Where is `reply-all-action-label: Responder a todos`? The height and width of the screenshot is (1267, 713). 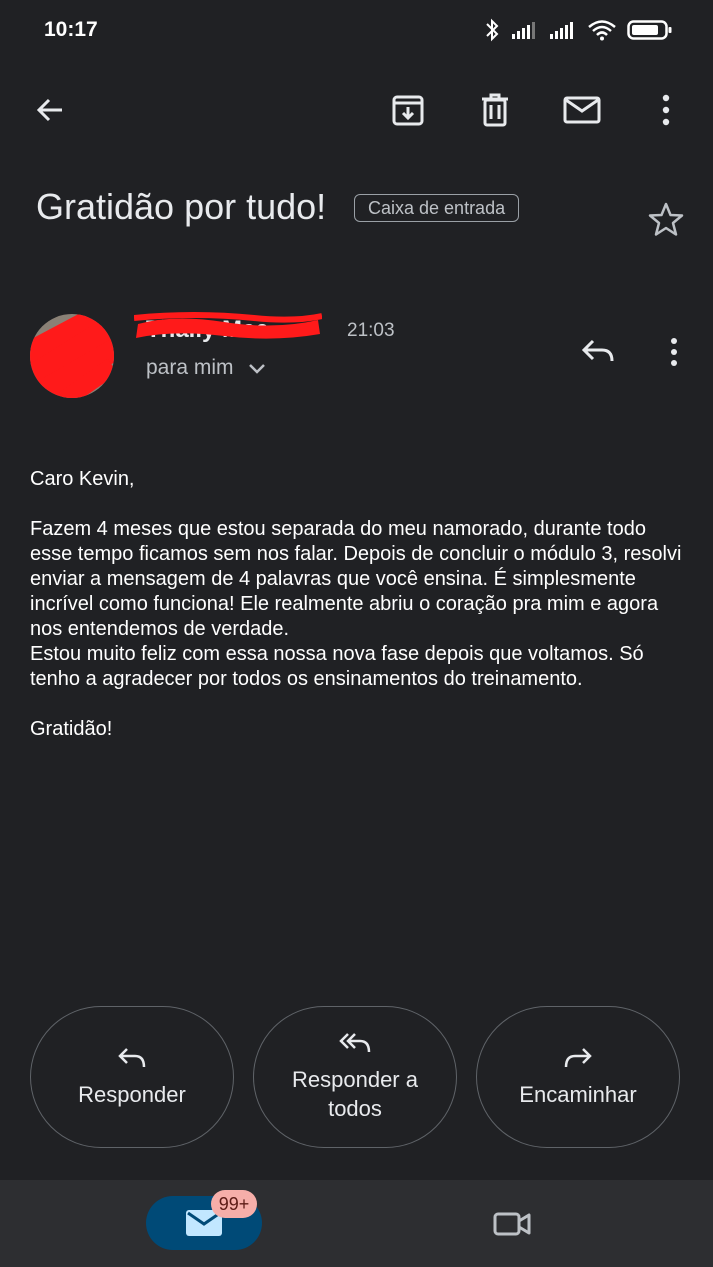
reply-all-action-label: Responder a todos is located at coordinates (355, 1094).